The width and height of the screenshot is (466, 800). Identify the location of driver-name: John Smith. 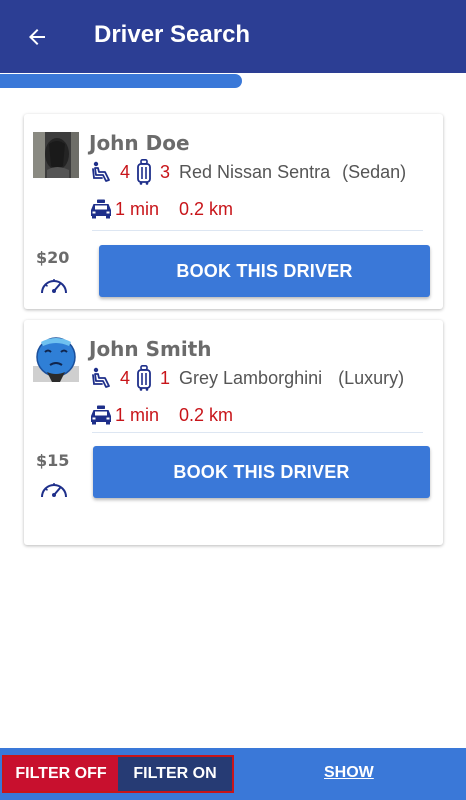
(150, 349).